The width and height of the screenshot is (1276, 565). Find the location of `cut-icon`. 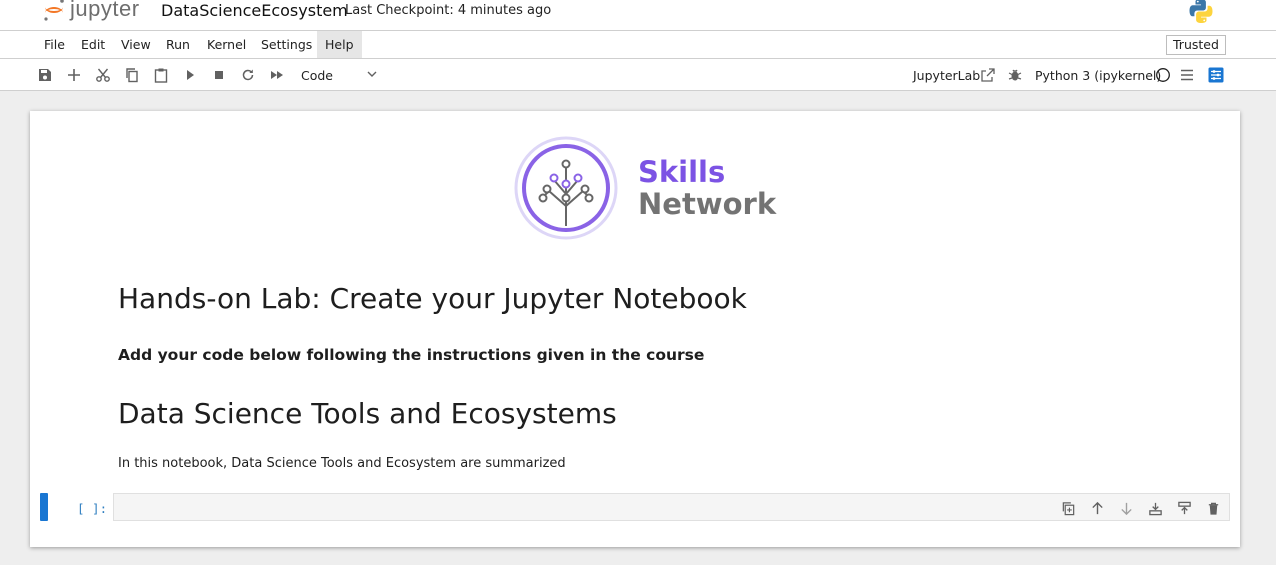

cut-icon is located at coordinates (103, 75).